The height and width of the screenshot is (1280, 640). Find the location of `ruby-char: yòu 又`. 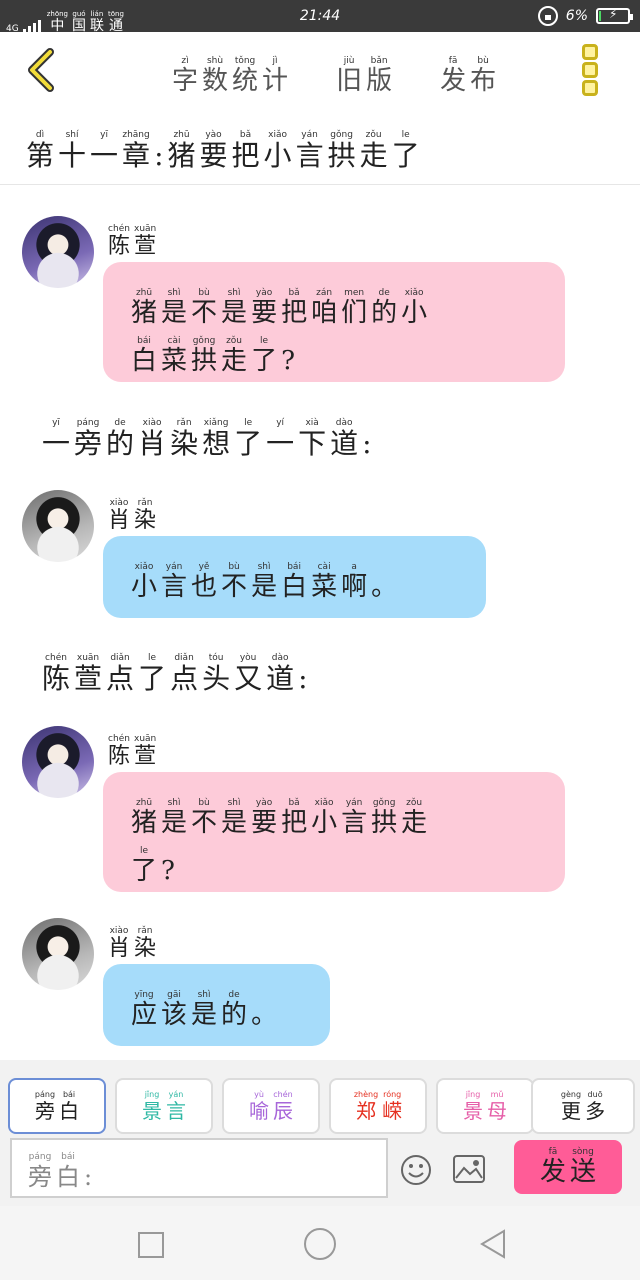

ruby-char: yòu 又 is located at coordinates (248, 674).